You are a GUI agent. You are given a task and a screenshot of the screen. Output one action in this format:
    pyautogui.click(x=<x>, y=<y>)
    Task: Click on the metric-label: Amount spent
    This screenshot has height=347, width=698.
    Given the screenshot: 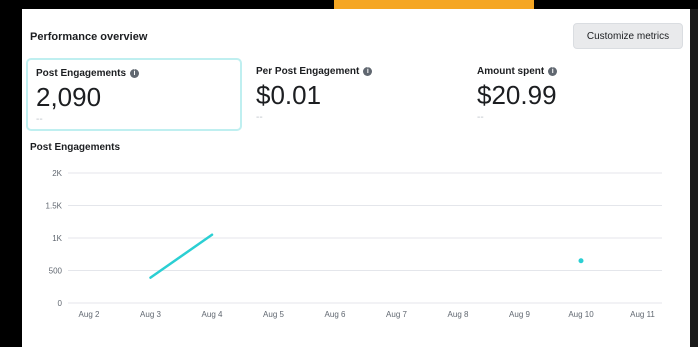 What is the action you would take?
    pyautogui.click(x=511, y=71)
    